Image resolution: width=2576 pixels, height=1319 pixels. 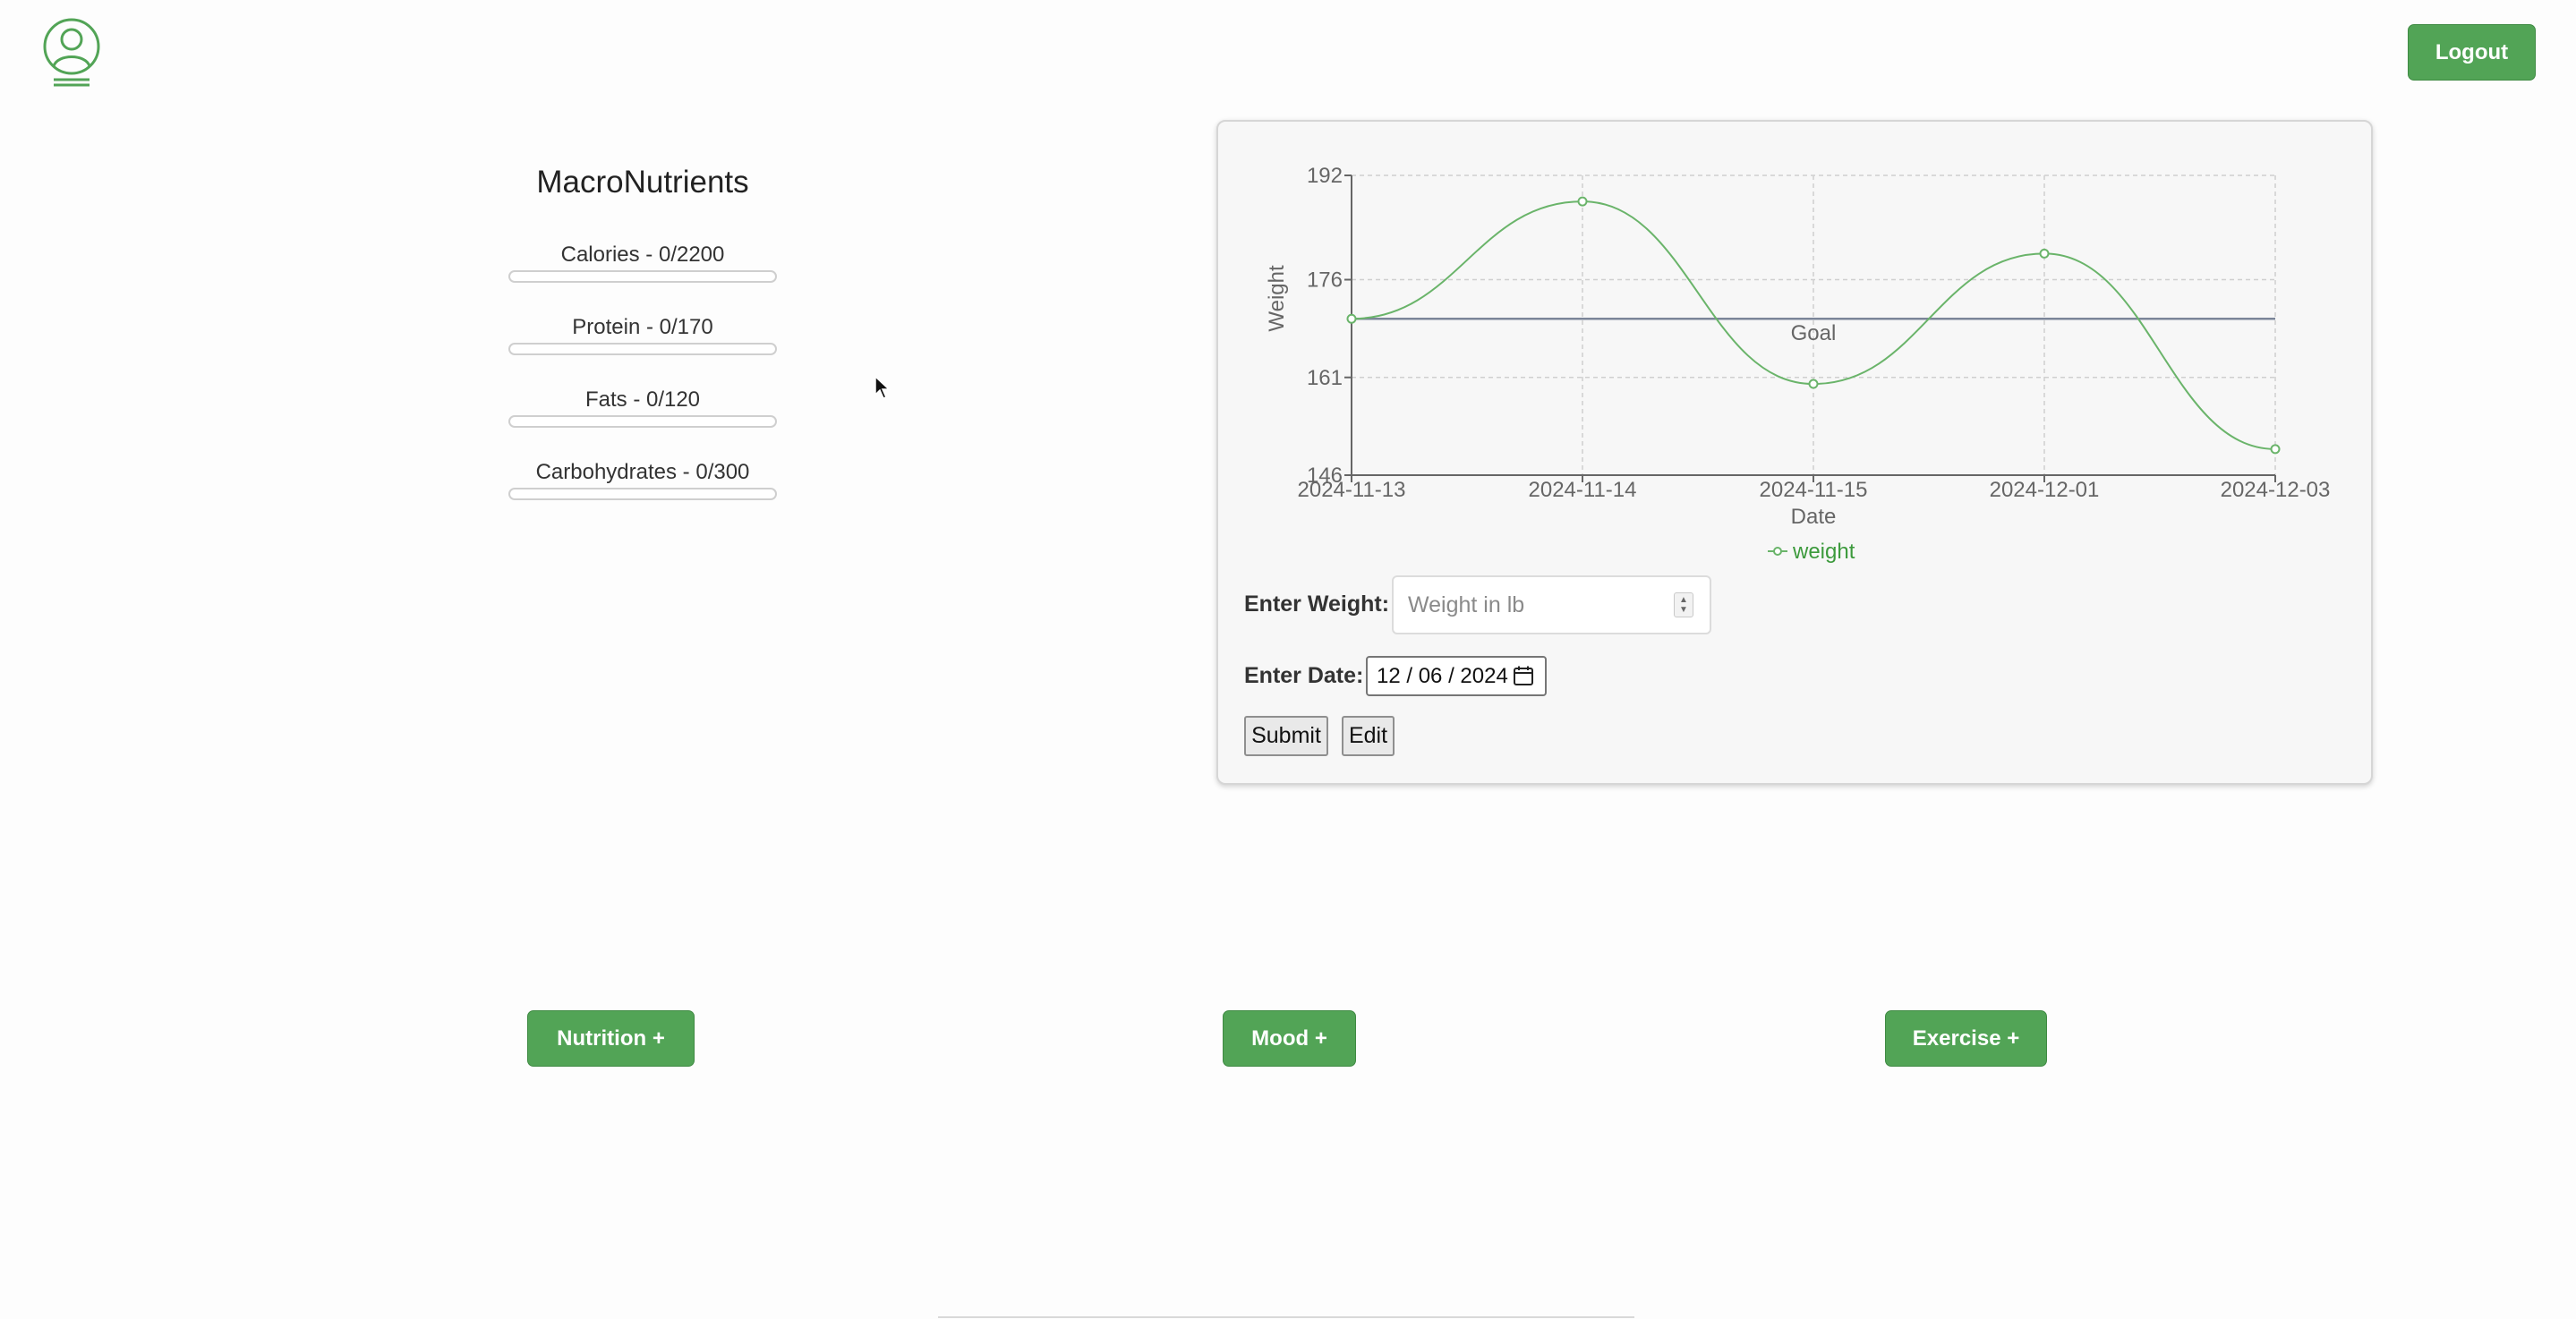 What do you see at coordinates (642, 182) in the screenshot?
I see `macros-title: MacroNutrients` at bounding box center [642, 182].